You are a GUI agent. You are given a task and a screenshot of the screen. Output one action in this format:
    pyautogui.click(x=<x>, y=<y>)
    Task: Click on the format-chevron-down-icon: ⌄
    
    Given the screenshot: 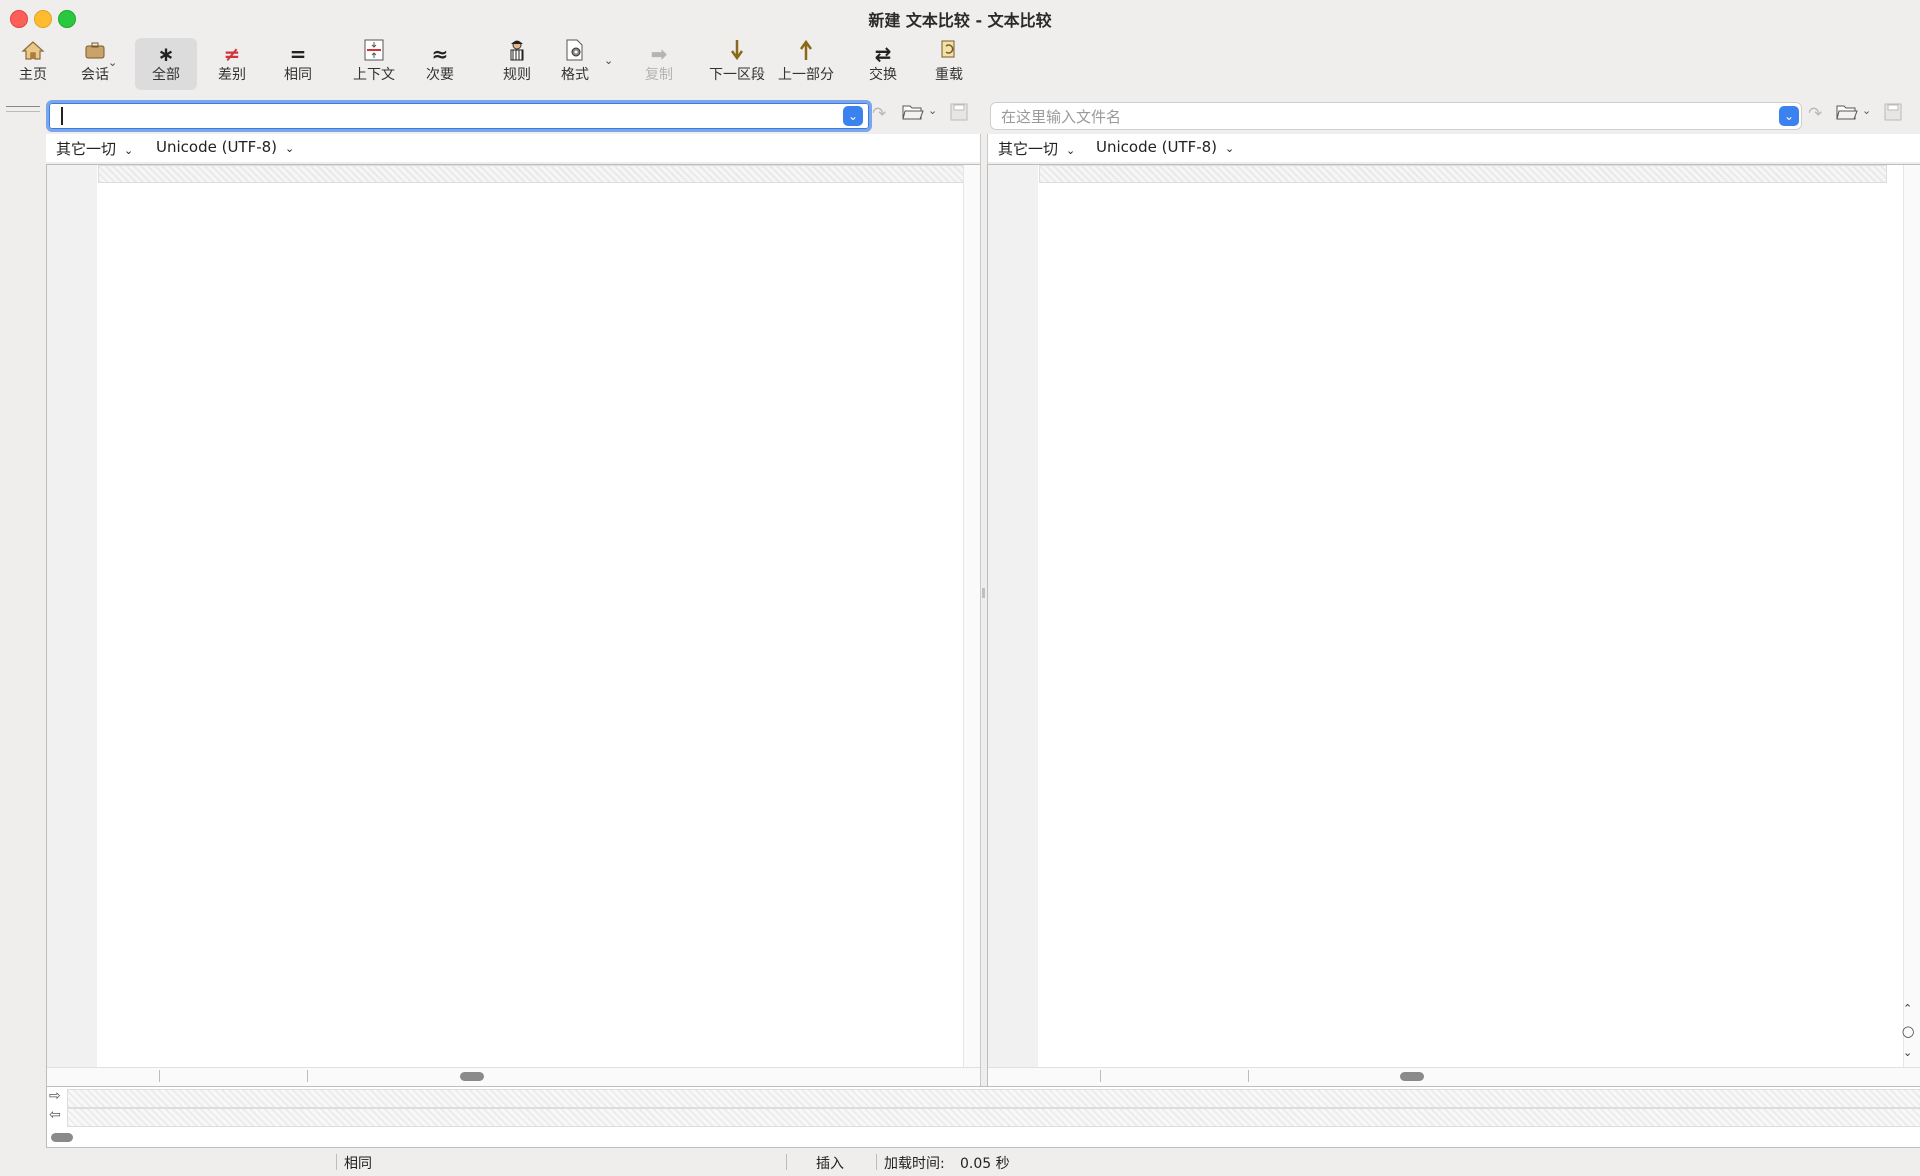 What is the action you would take?
    pyautogui.click(x=608, y=60)
    